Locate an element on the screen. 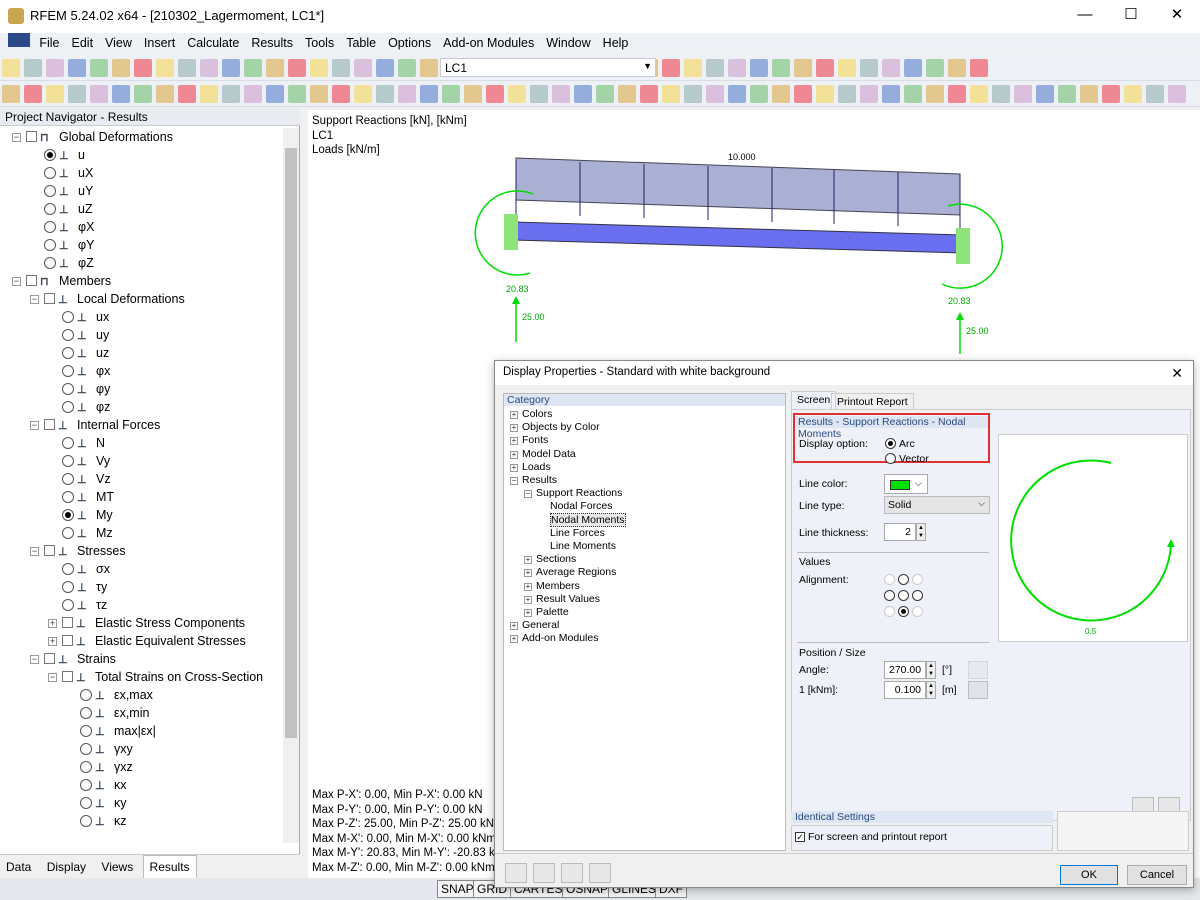 Image resolution: width=1200 pixels, height=900 pixels. nav-item: − ⊥ Local Deformations is located at coordinates (107, 301).